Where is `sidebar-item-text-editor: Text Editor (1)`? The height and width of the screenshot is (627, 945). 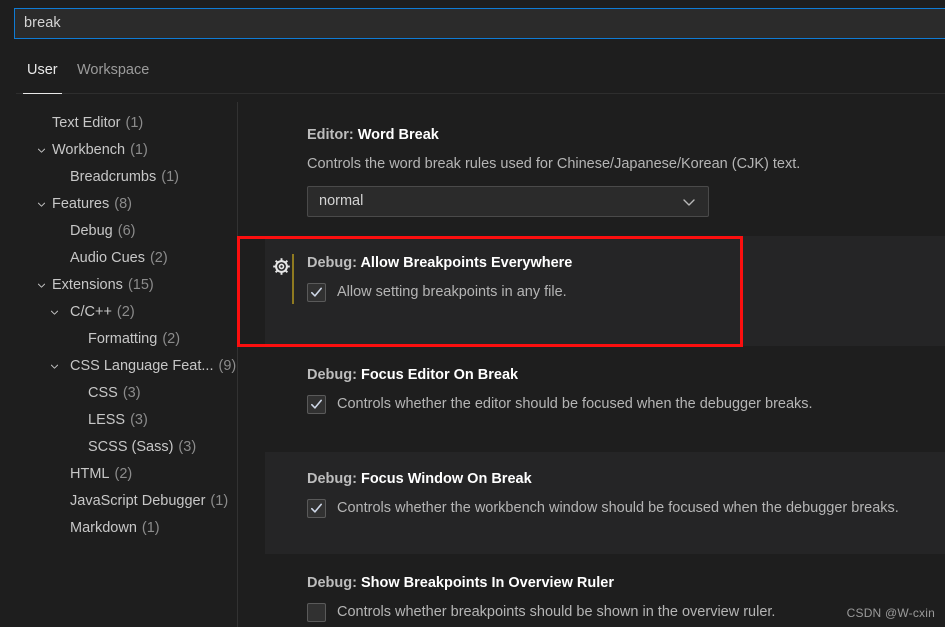 sidebar-item-text-editor: Text Editor (1) is located at coordinates (118, 123).